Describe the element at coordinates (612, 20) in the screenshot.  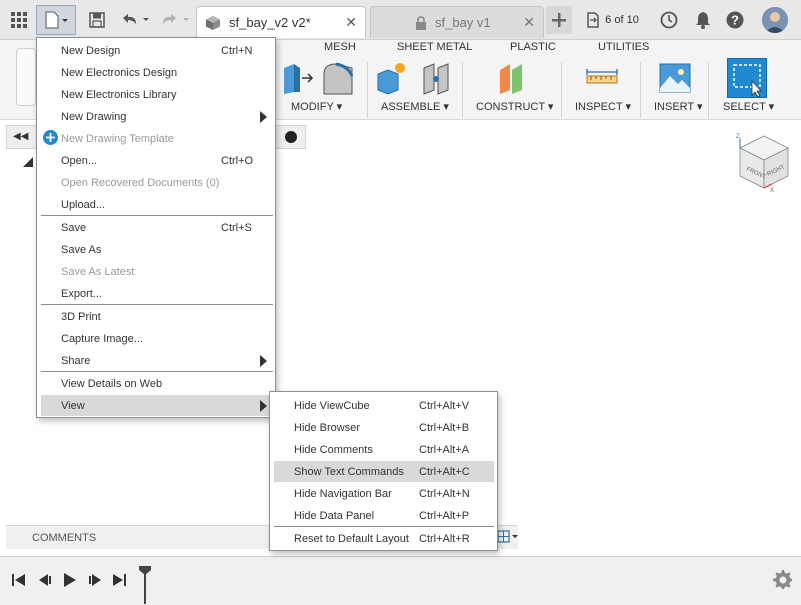
I see `job-status-button: 6 of 10` at that location.